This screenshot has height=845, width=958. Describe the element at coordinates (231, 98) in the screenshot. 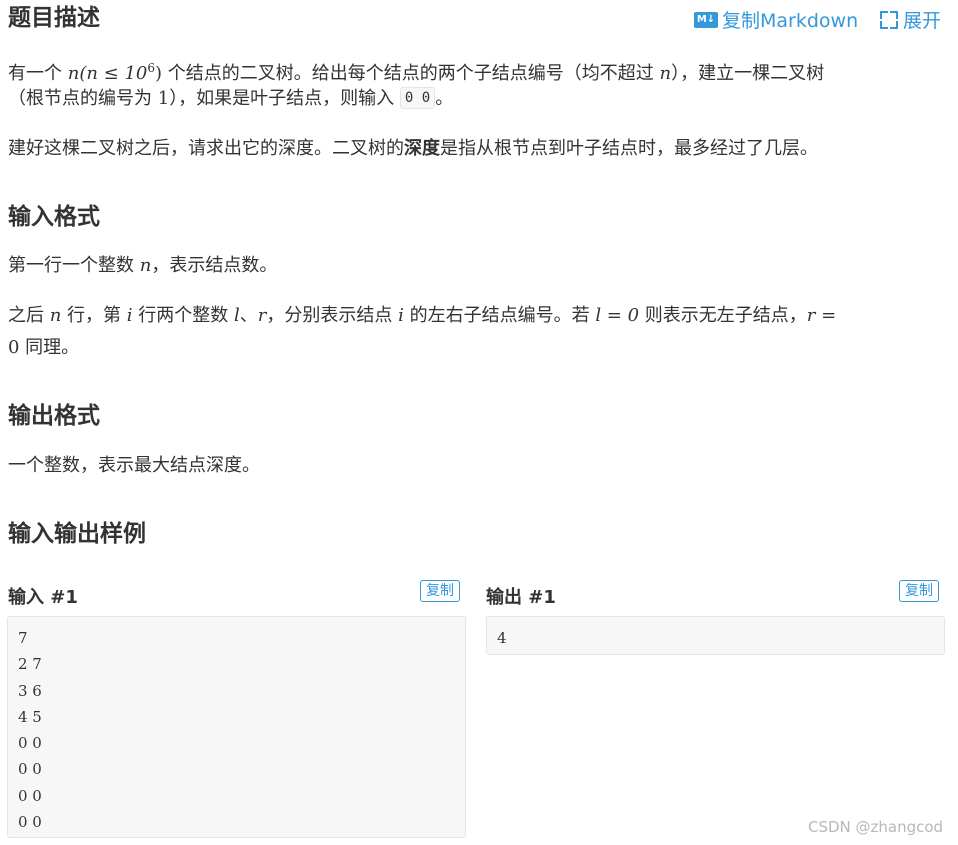

I see `description-paragraph-1-cont: （根节点的编号为 1），如果是叶子结点，则输入 0 0。` at that location.